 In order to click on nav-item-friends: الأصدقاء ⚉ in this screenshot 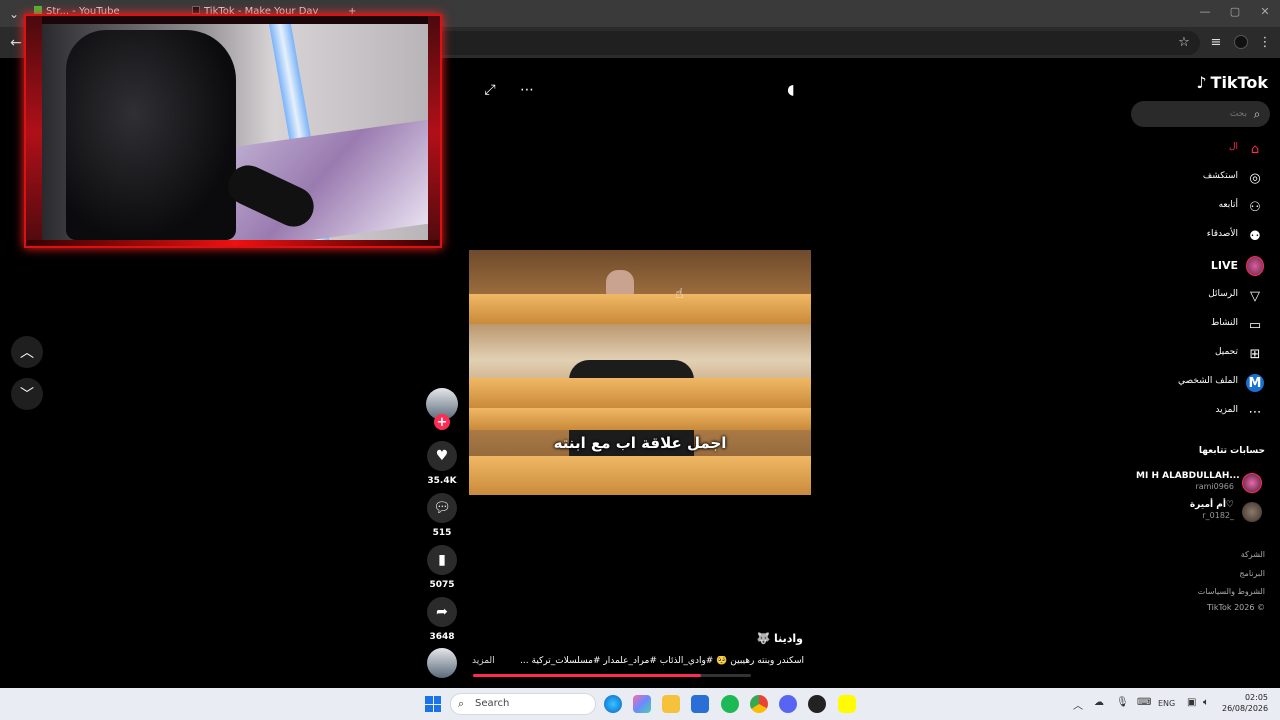, I will do `click(1204, 236)`.